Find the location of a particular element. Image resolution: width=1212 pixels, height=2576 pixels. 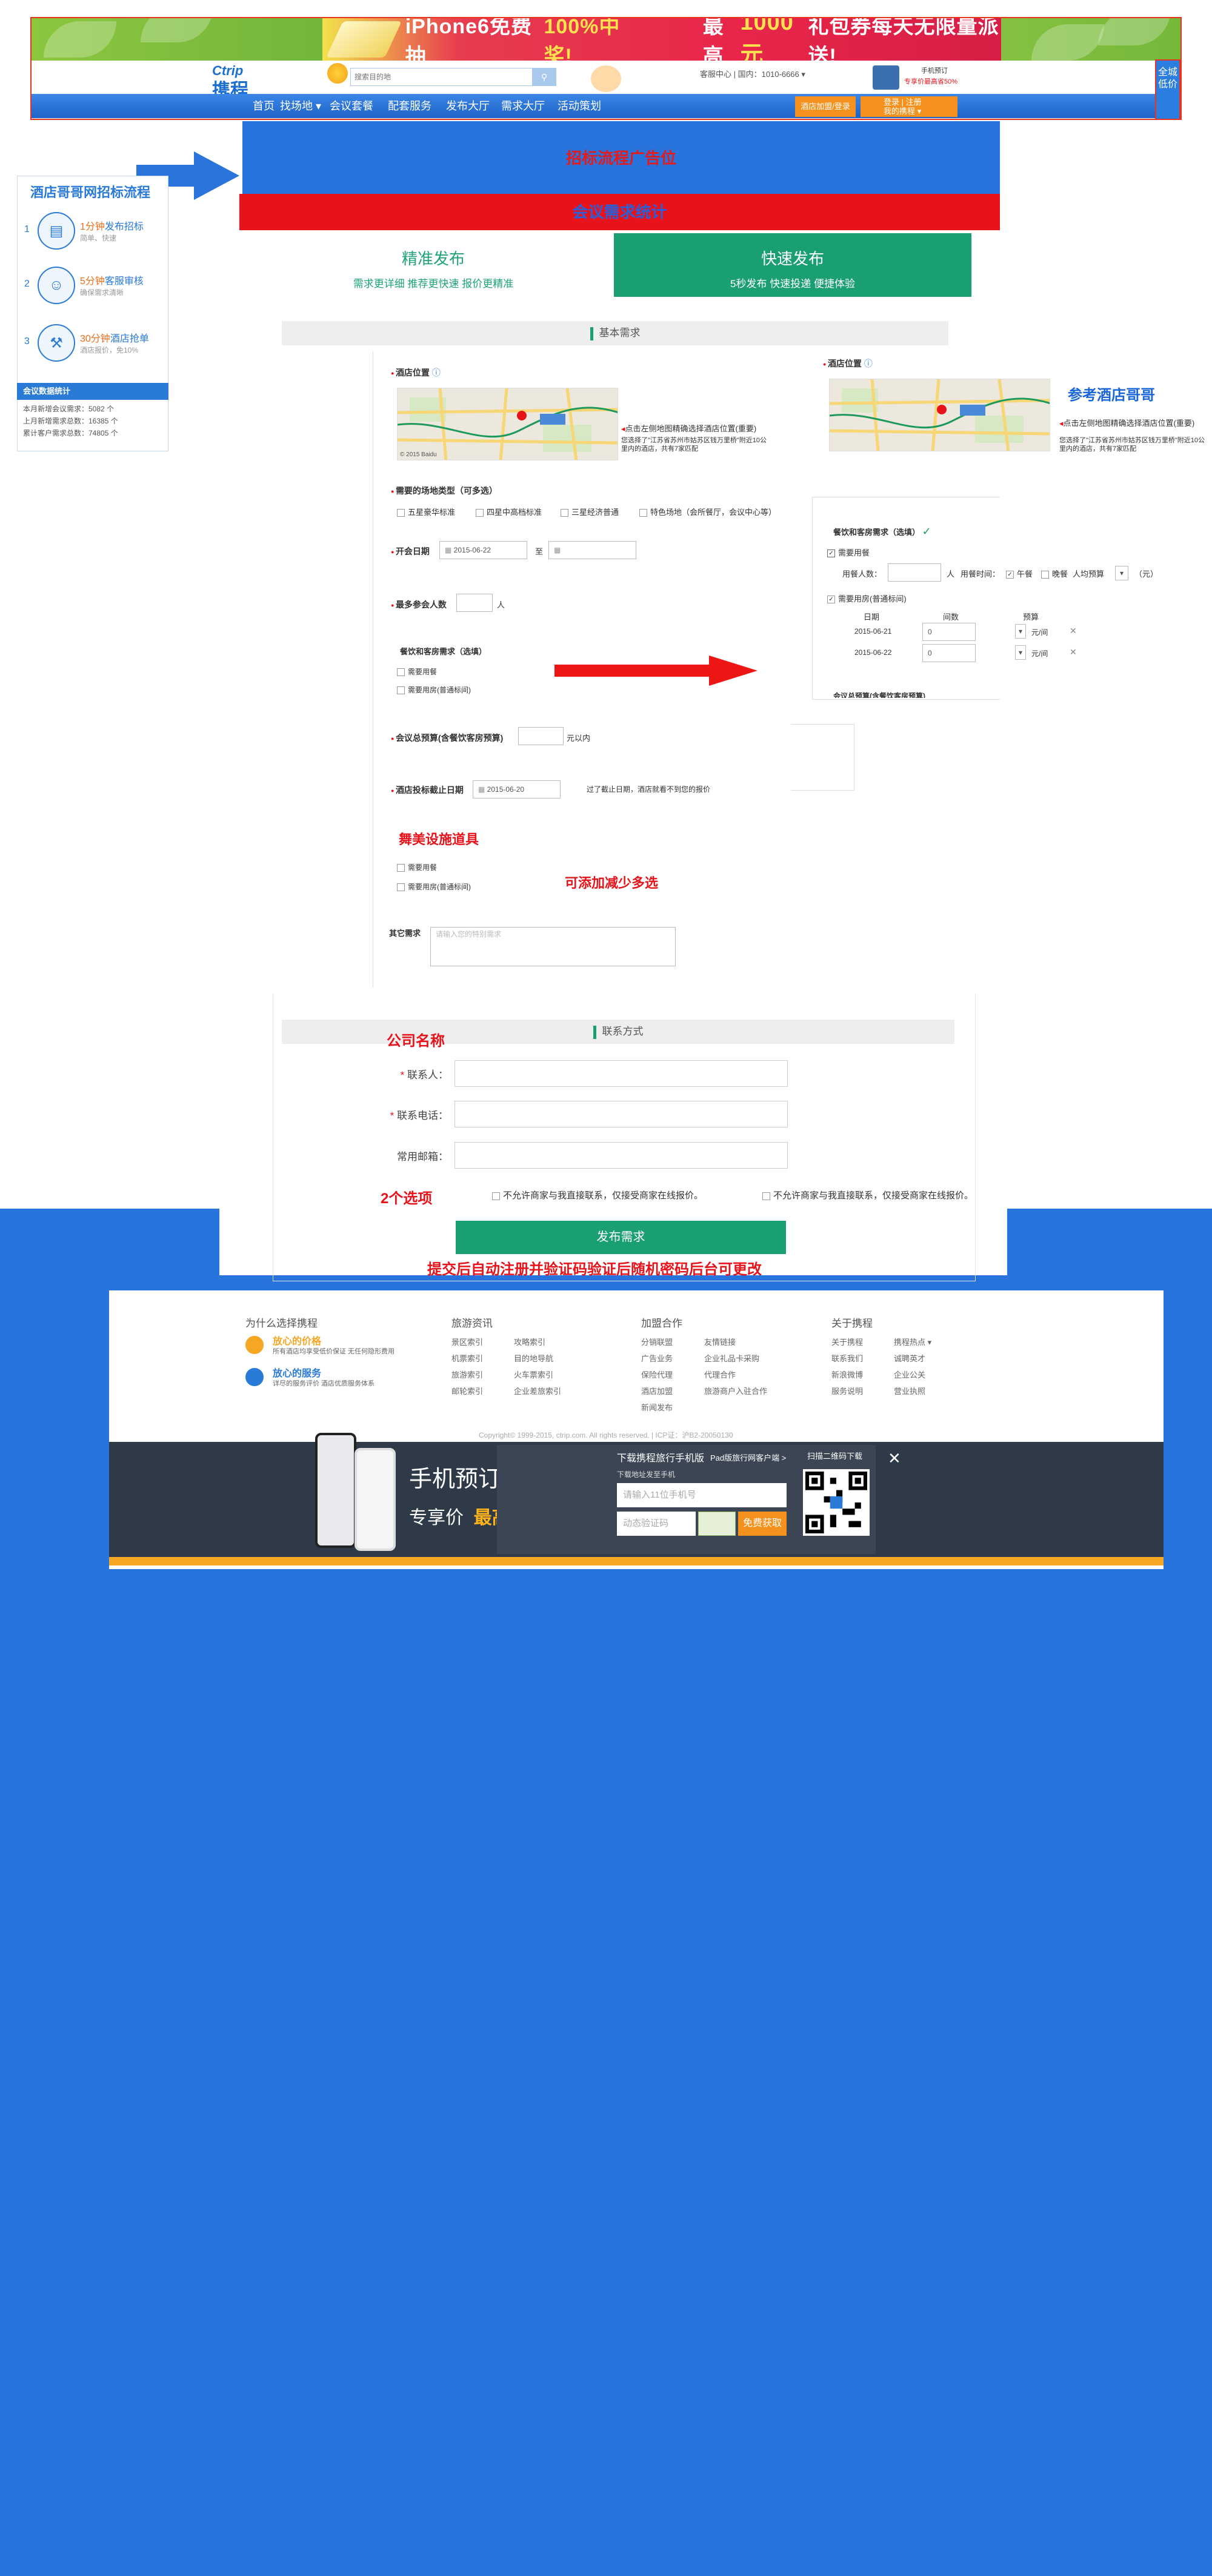

app-free-button: 免费获取 is located at coordinates (762, 1524).